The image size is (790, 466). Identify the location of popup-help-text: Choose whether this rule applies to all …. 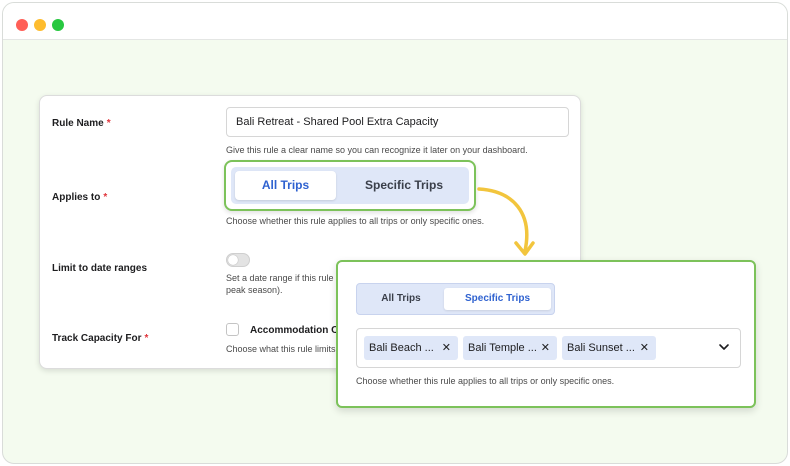
(485, 381).